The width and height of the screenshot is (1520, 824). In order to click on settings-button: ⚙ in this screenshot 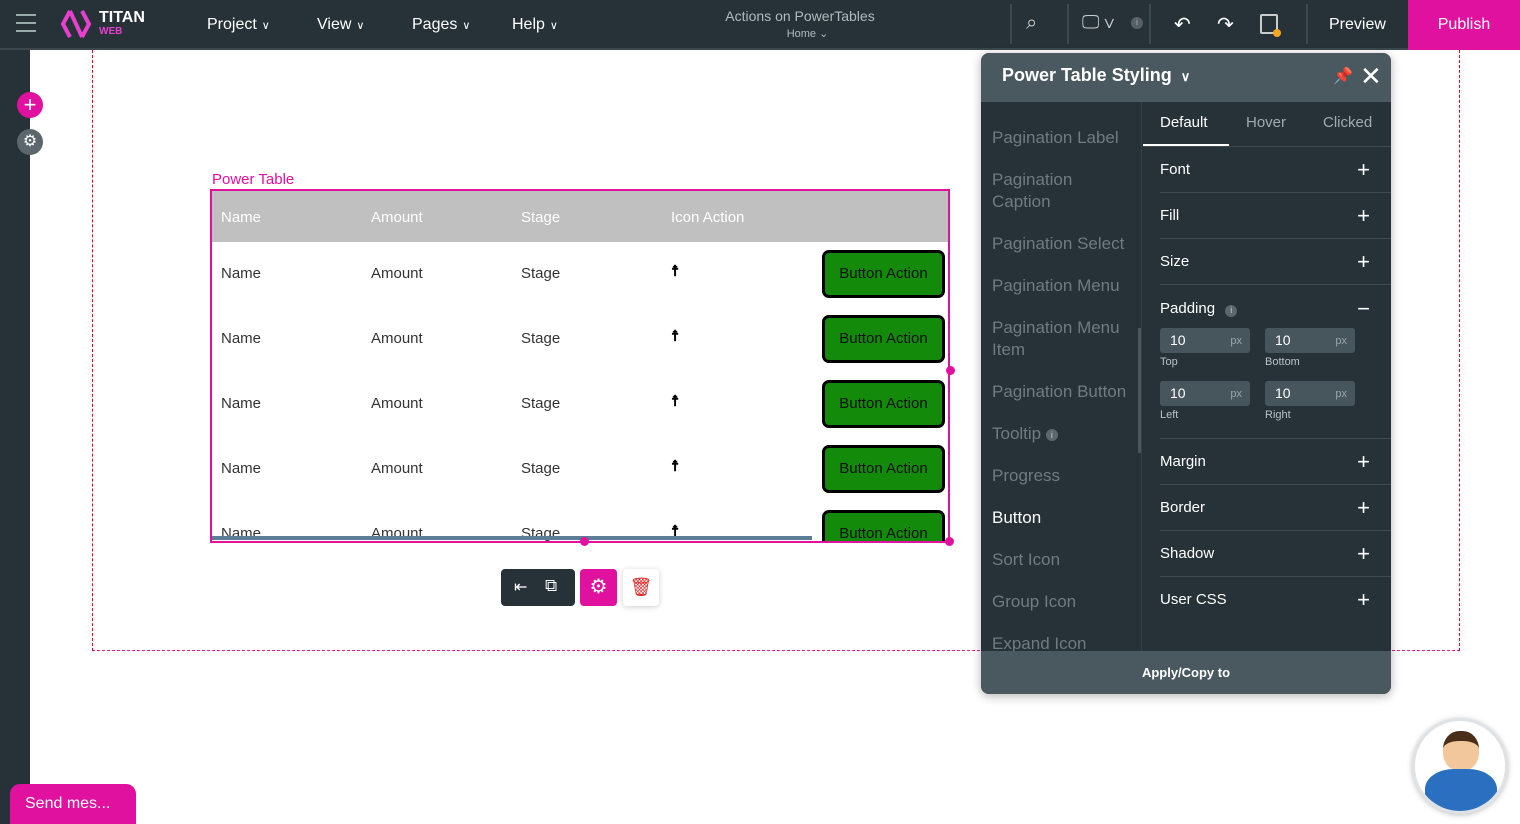, I will do `click(598, 587)`.